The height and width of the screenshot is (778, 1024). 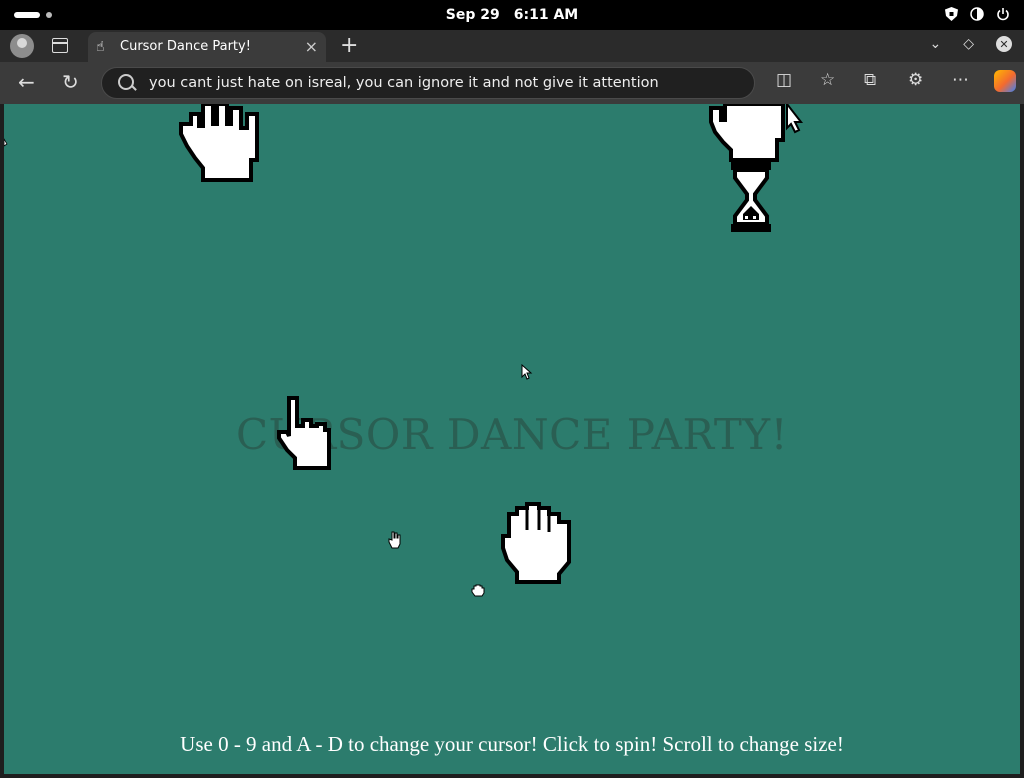 I want to click on profile-avatar, so click(x=22, y=46).